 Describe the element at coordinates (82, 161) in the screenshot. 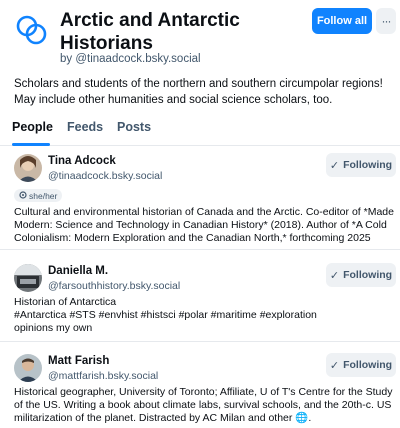

I see `person-name: Tina Adcock` at that location.